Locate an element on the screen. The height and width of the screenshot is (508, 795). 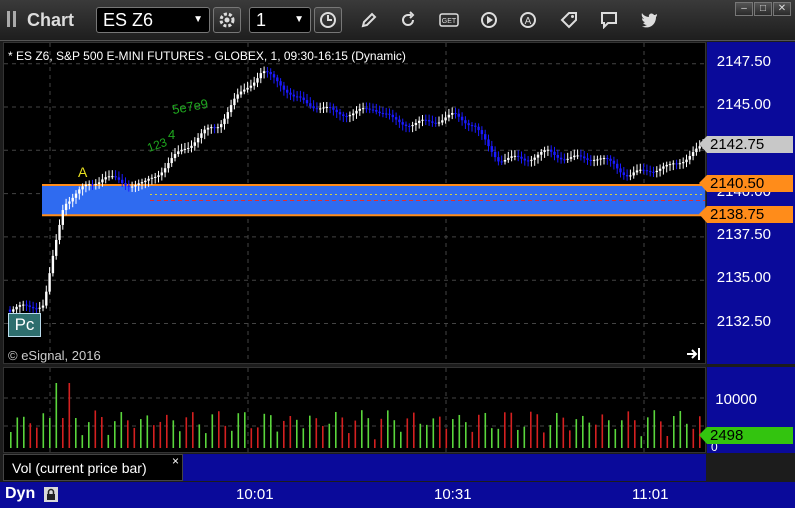
play-icon is located at coordinates (489, 20).